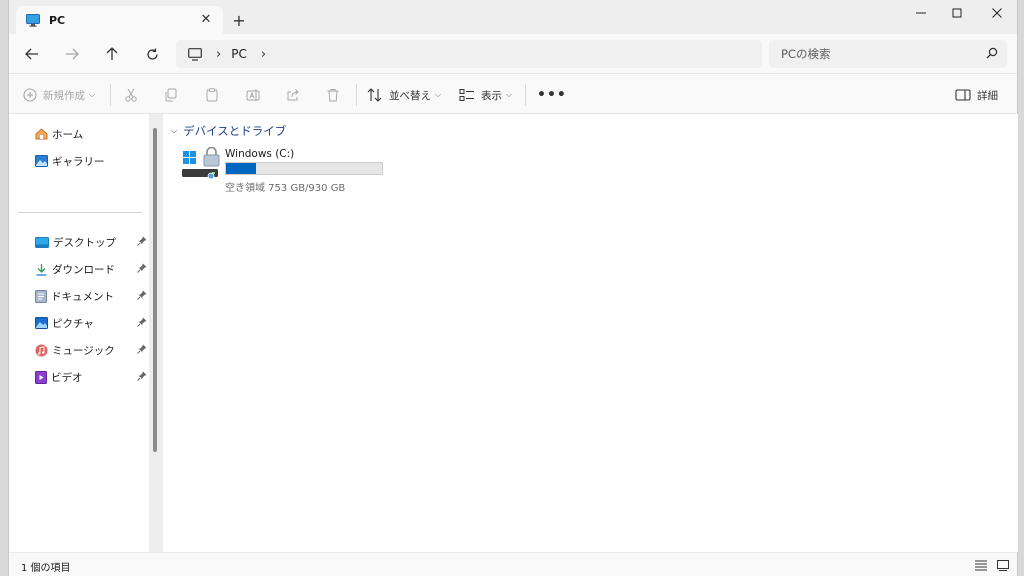 The width and height of the screenshot is (1024, 576). I want to click on copy-icon, so click(171, 95).